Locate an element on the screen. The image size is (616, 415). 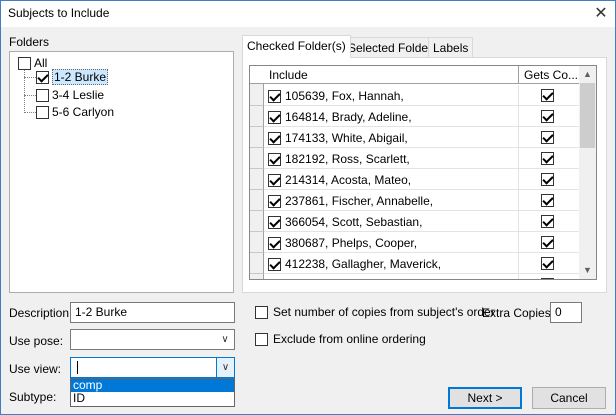
dropdown-option-comp: comp is located at coordinates (152, 385).